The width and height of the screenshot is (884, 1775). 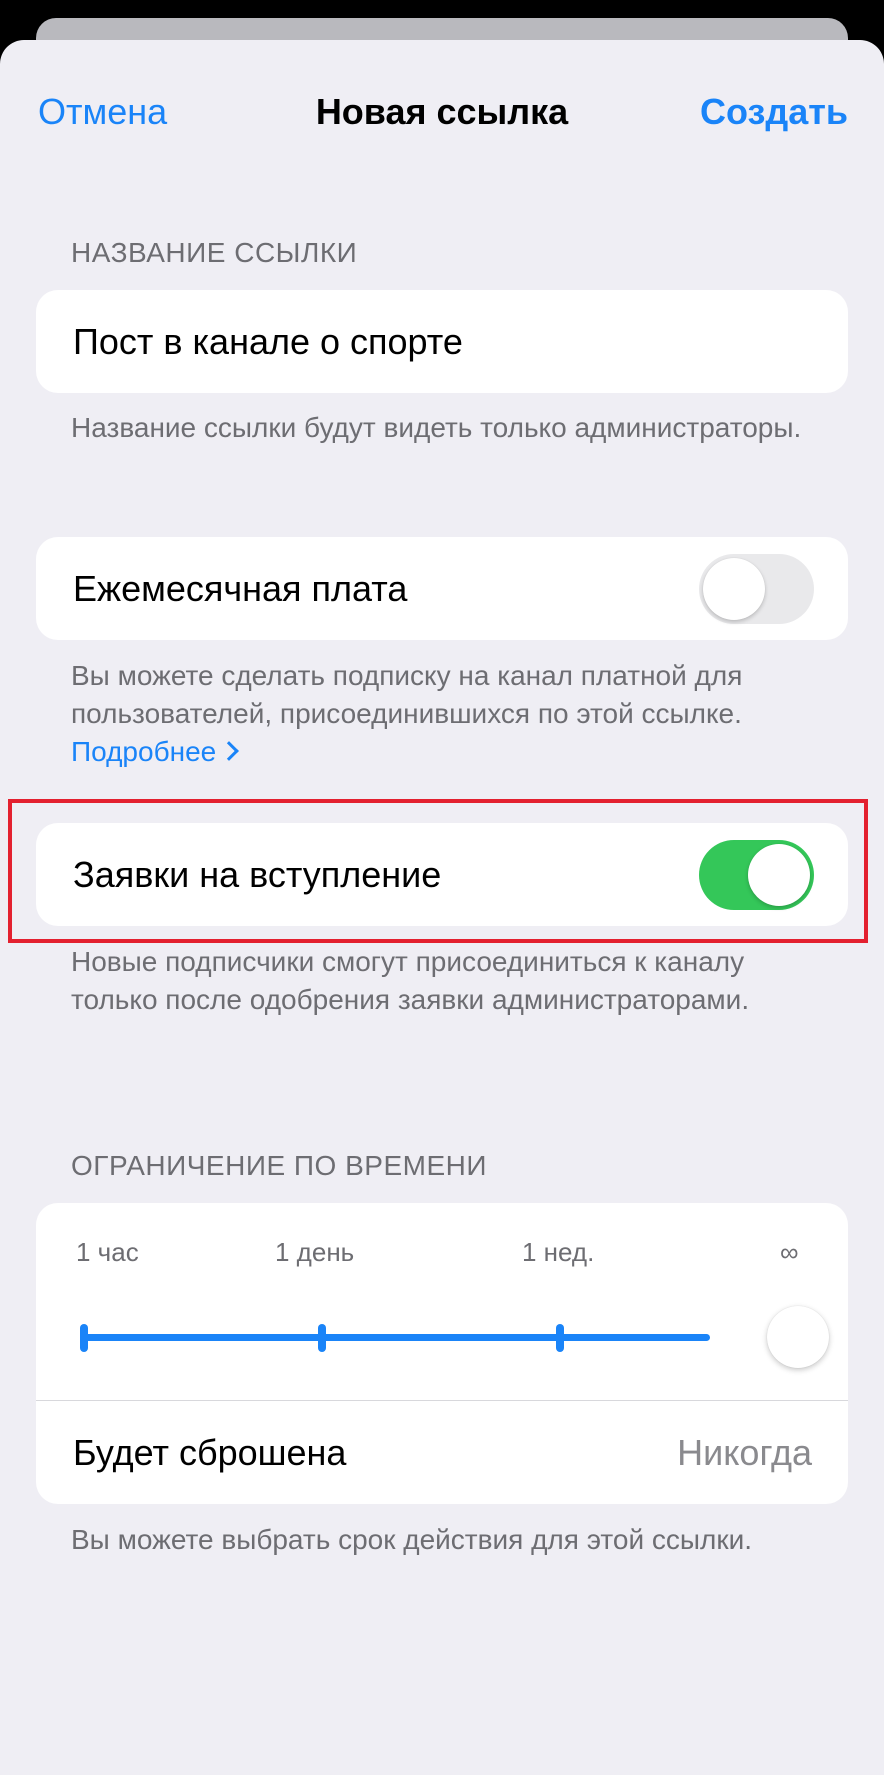 I want to click on reset-label: Будет сброшена, so click(x=210, y=1452).